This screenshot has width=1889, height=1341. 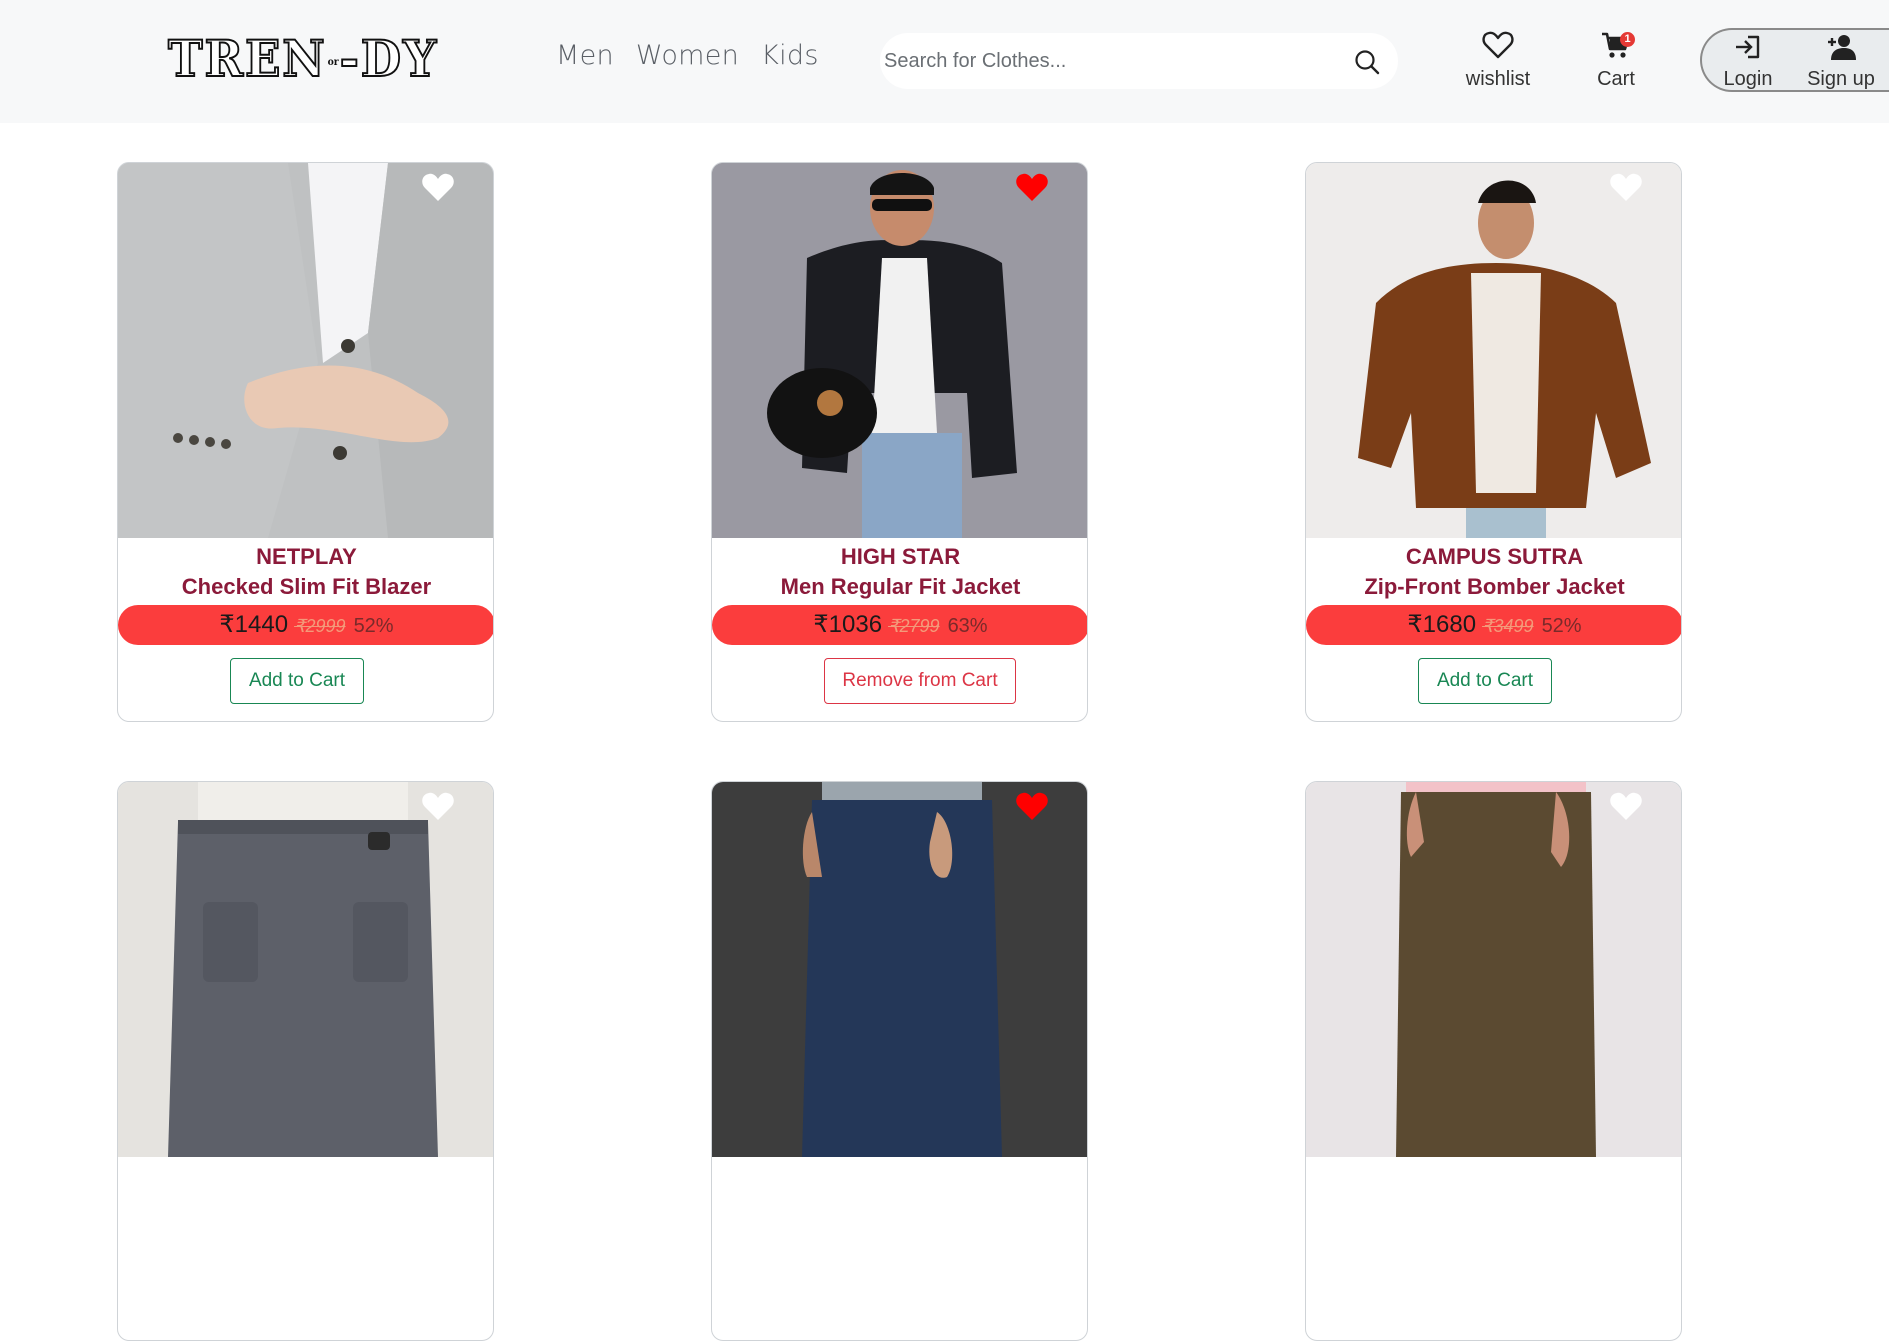 What do you see at coordinates (1627, 39) in the screenshot?
I see `cart-count-badge: 1` at bounding box center [1627, 39].